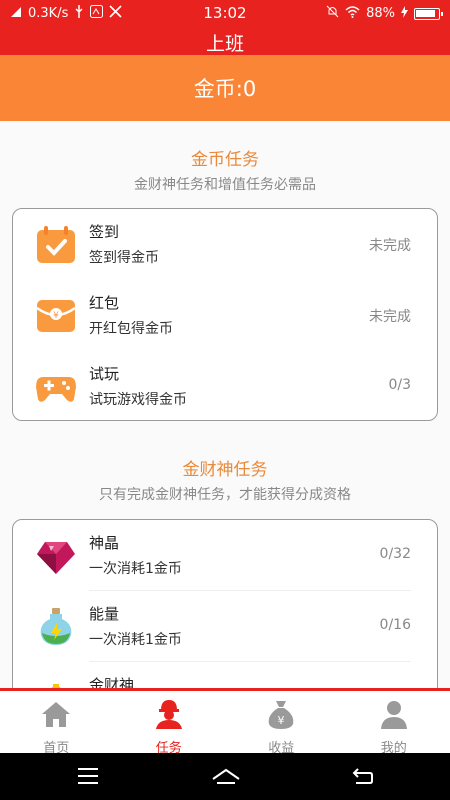  I want to click on task-name: 神晶, so click(104, 543).